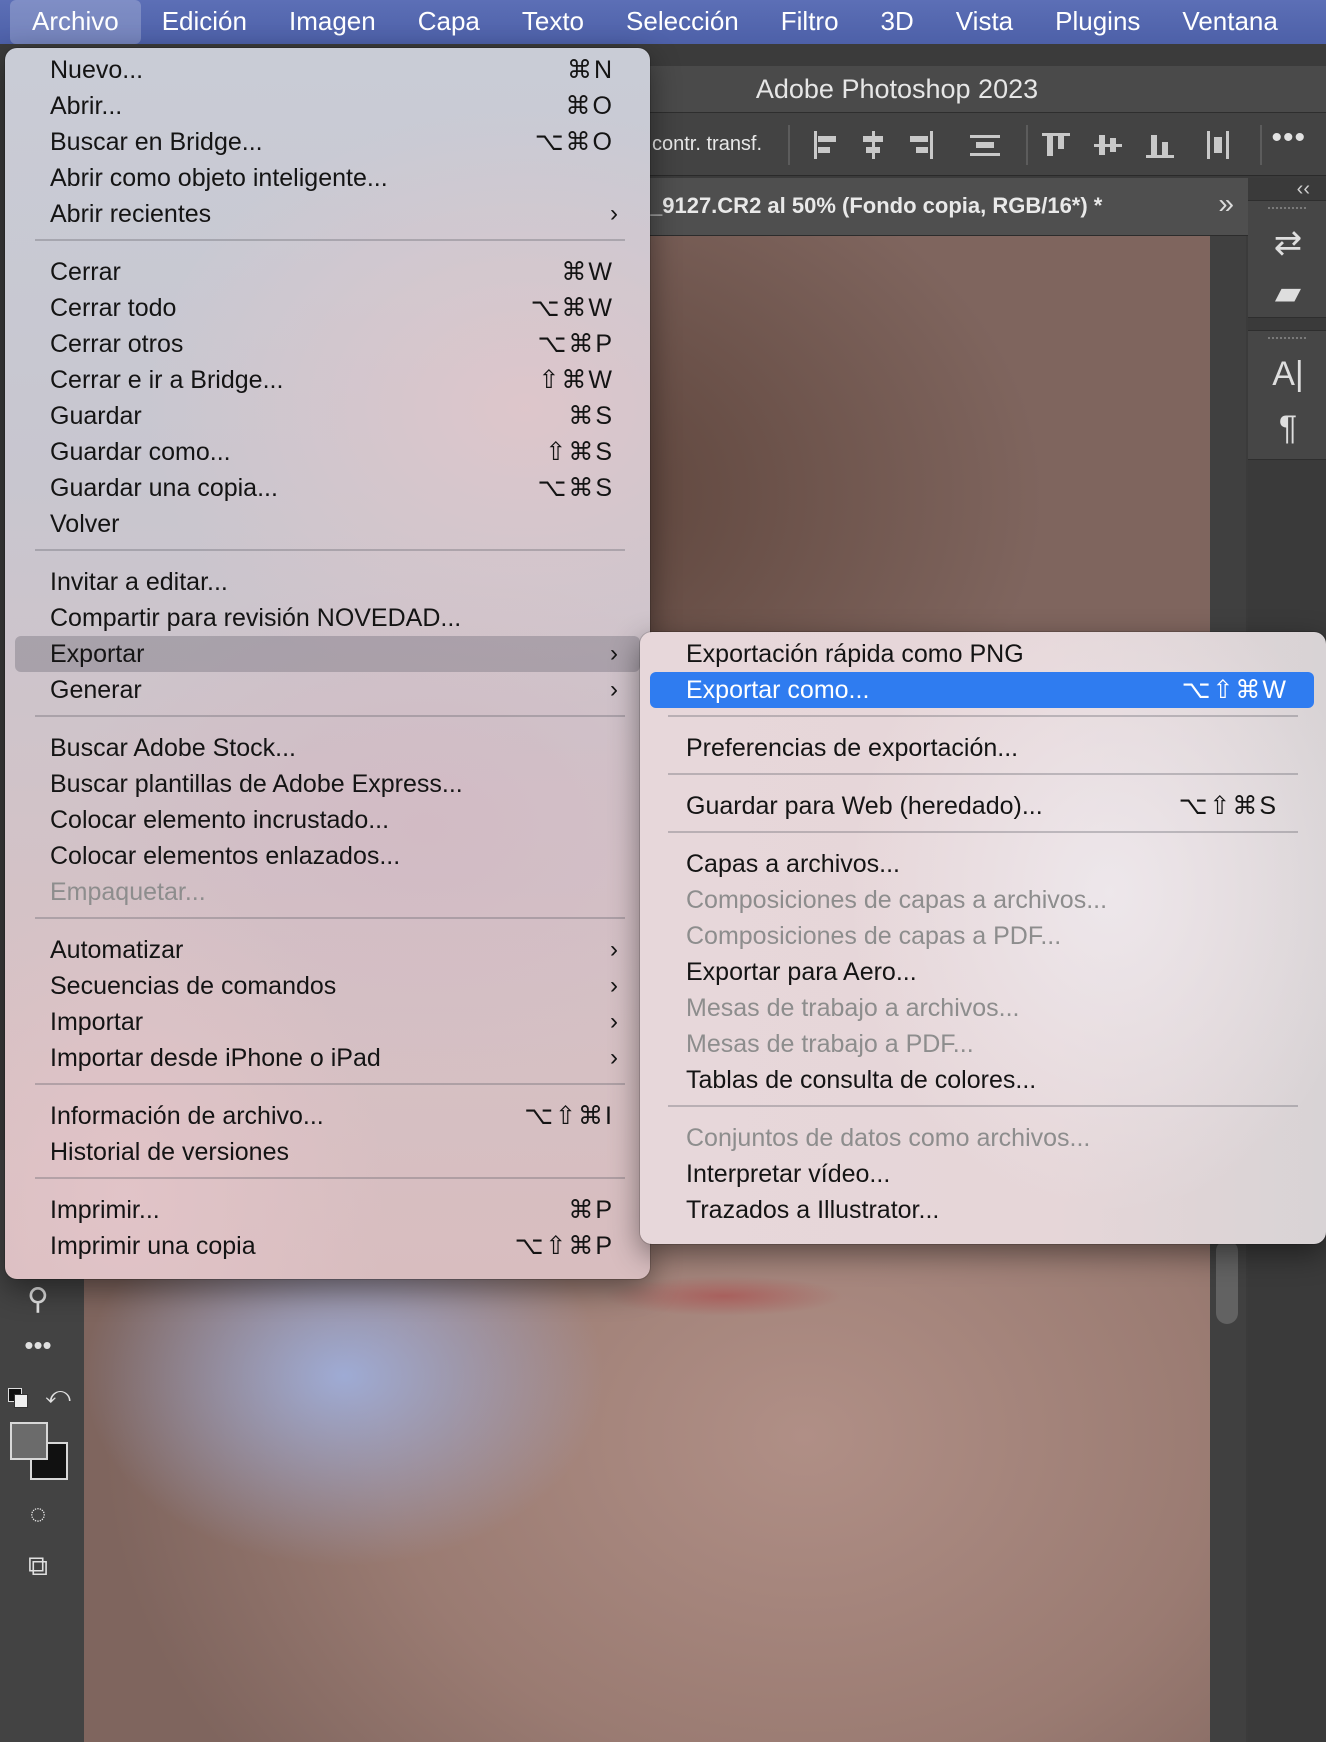  What do you see at coordinates (327, 1152) in the screenshot?
I see `menu-item-historial-de-versiones: Historial de versiones` at bounding box center [327, 1152].